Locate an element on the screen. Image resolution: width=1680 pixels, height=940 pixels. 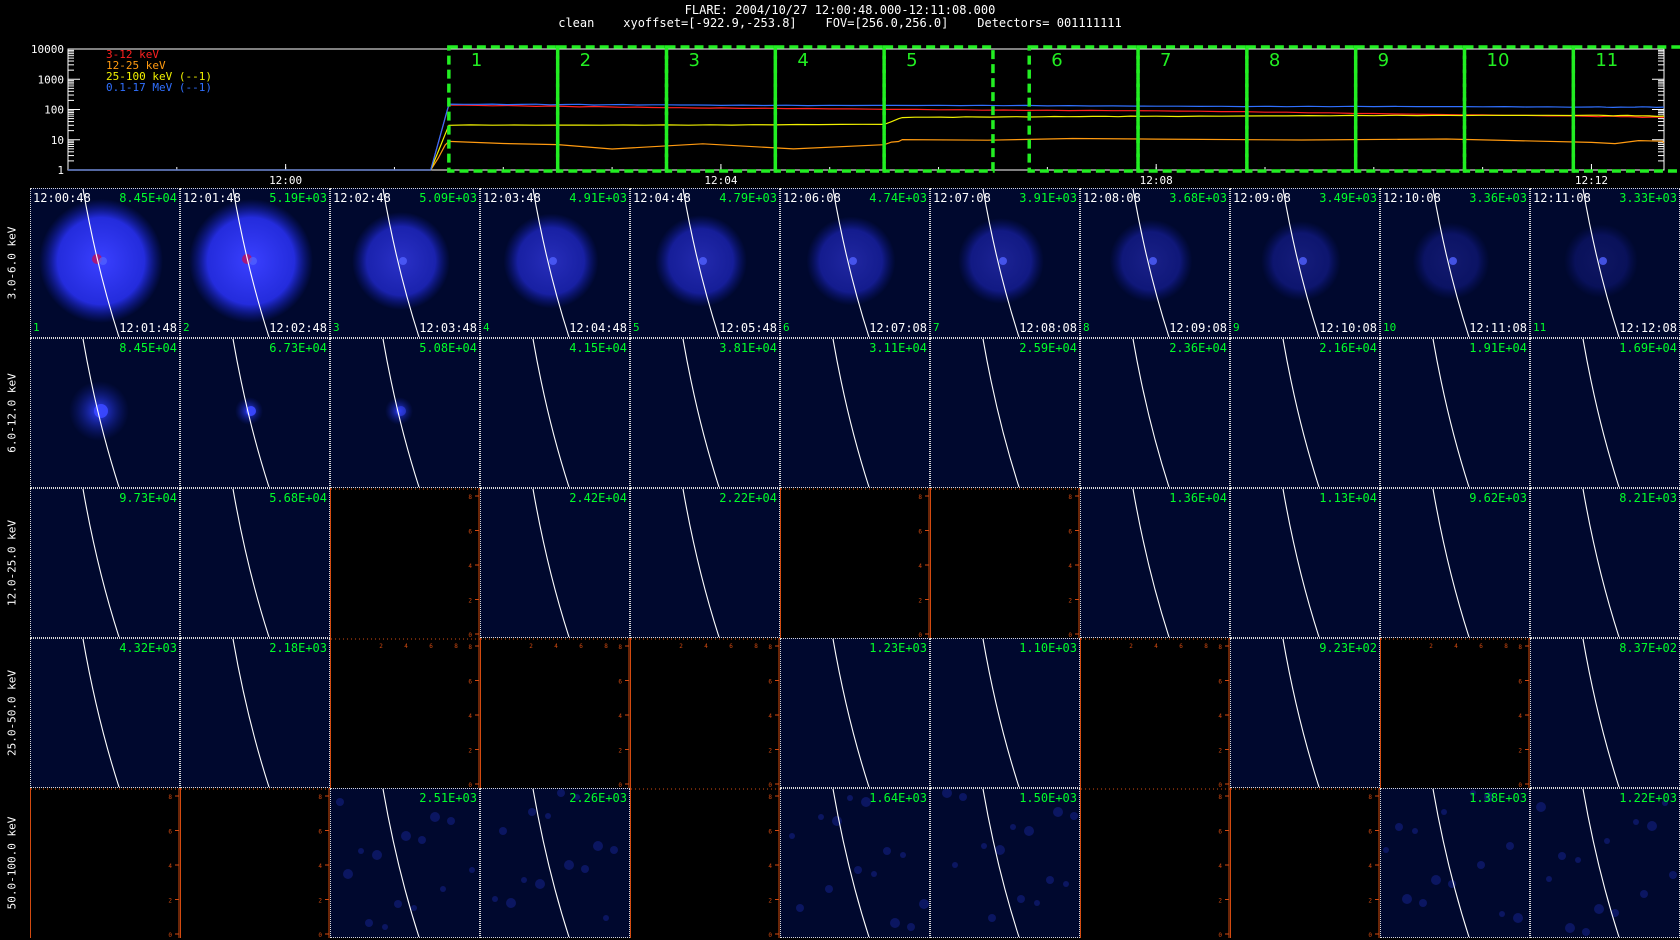
interval-number: 8 is located at coordinates (1086, 327).